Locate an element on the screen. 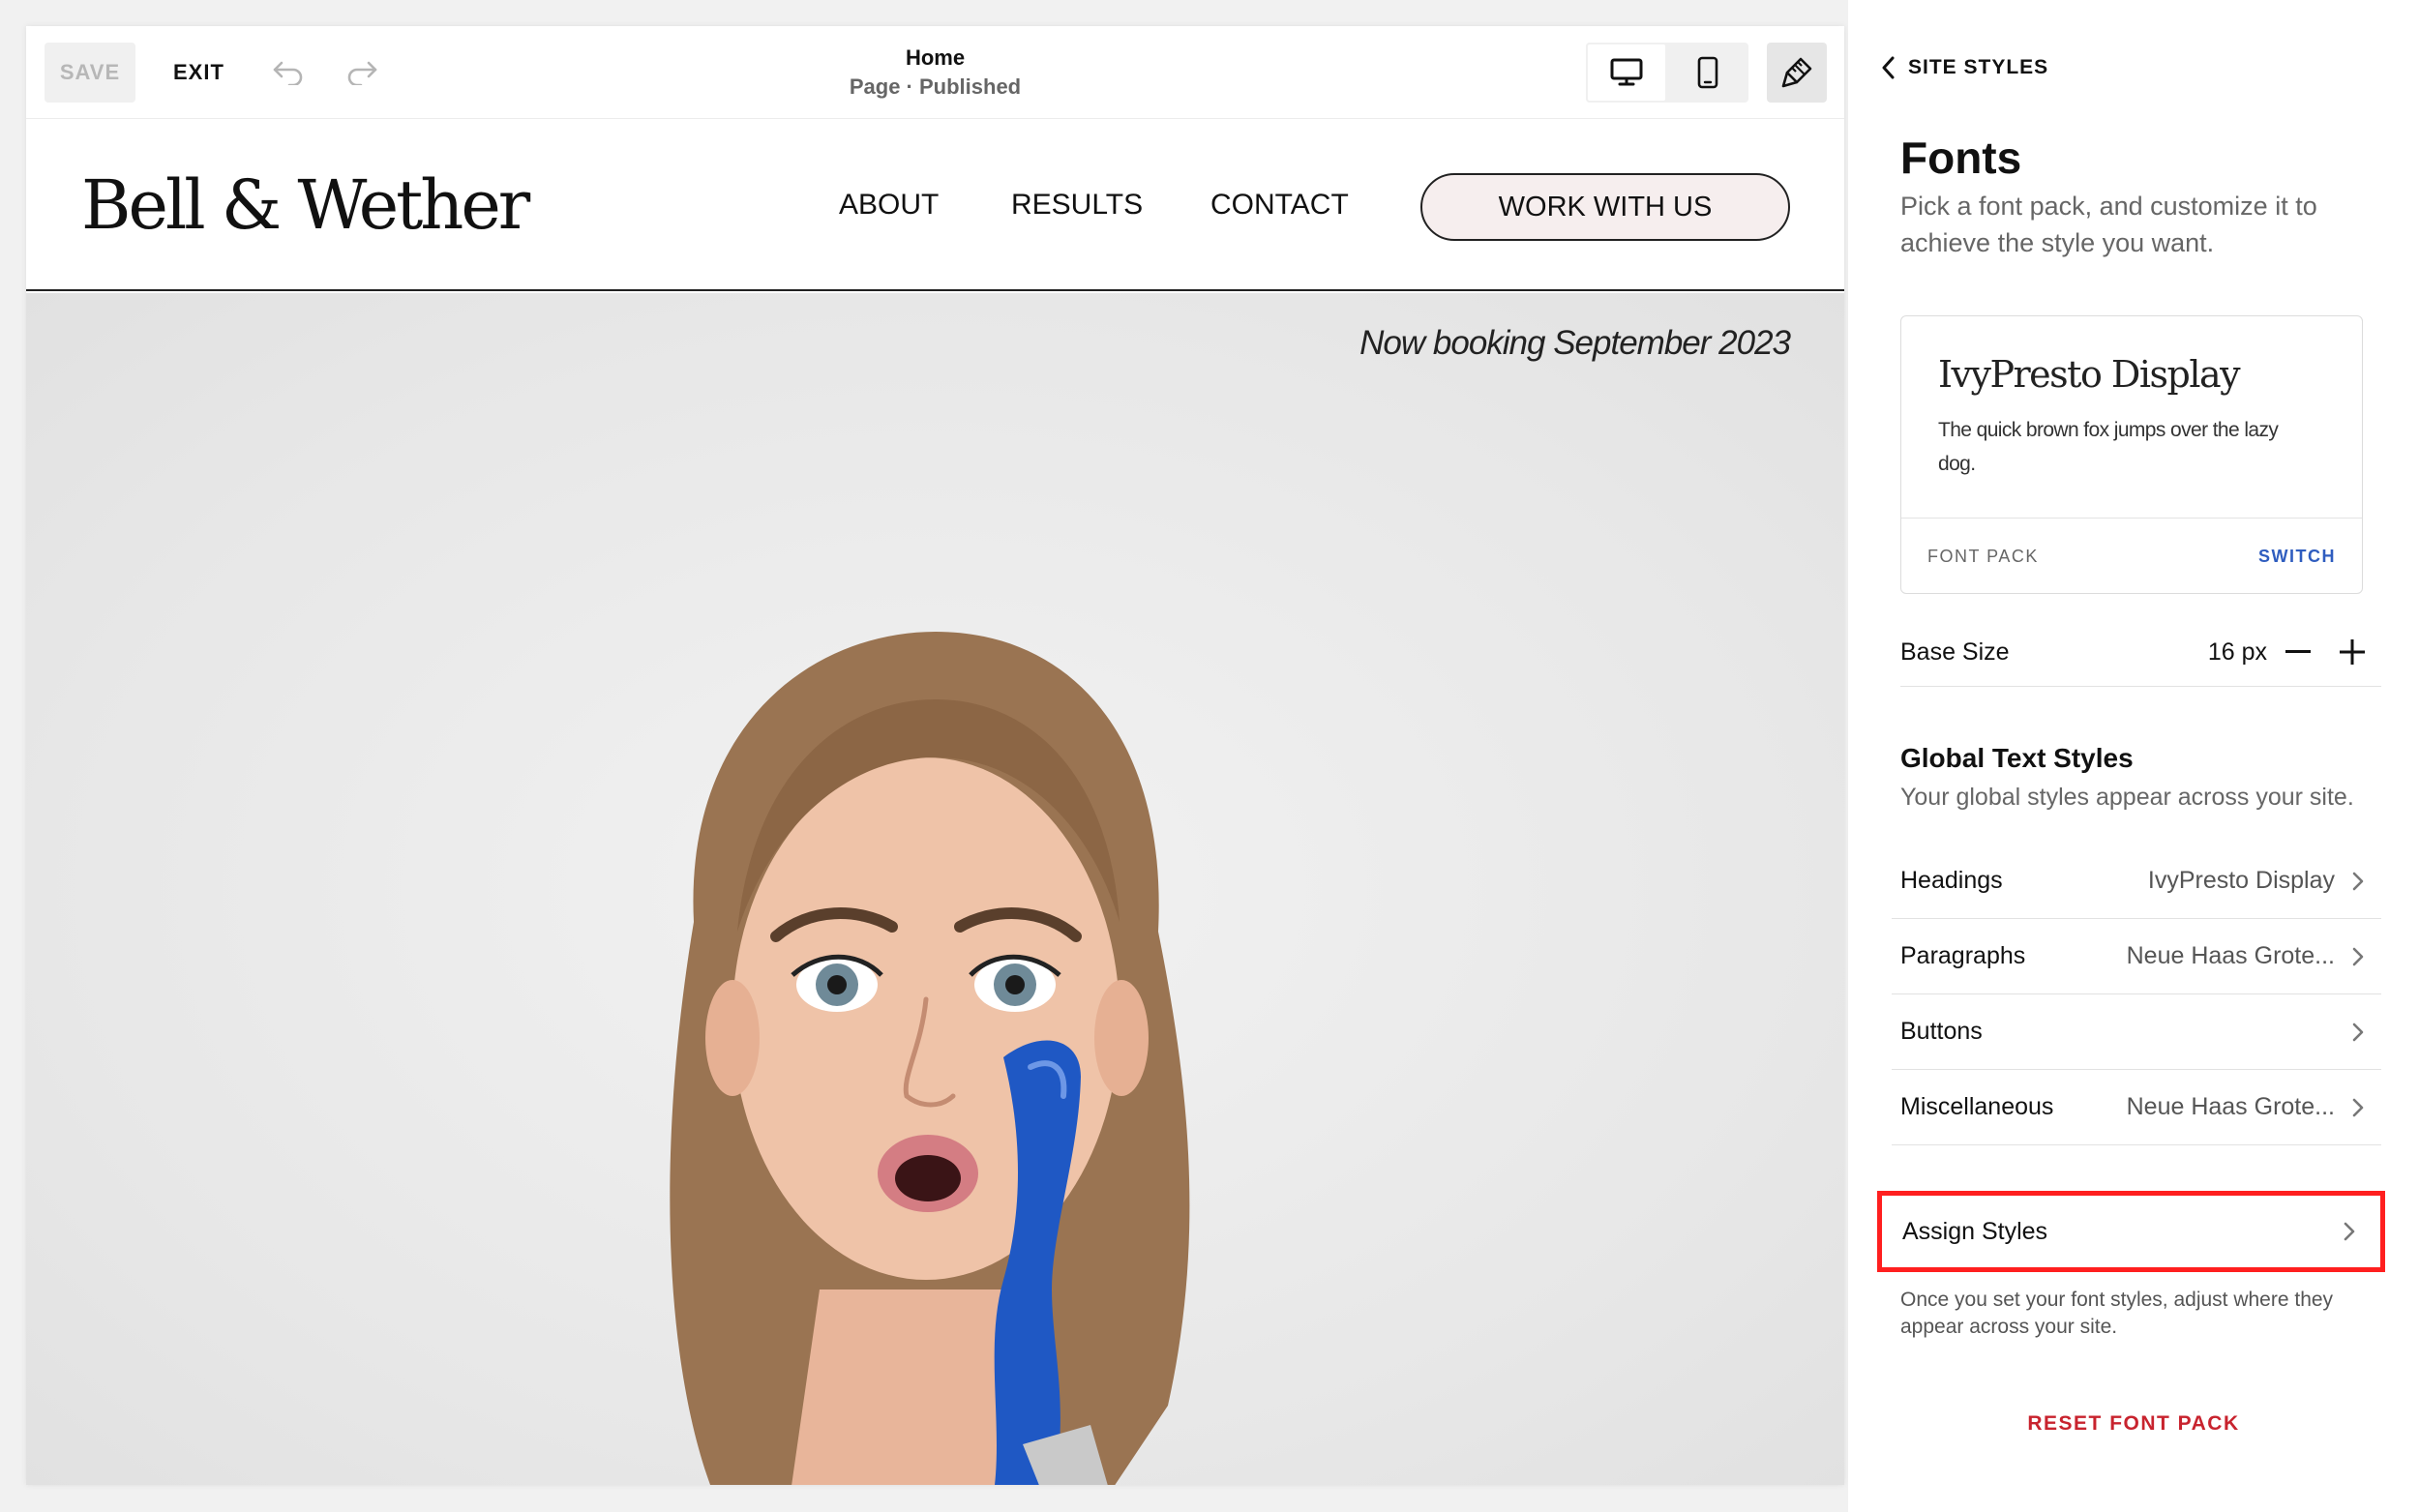  booking-text: Now booking September 2023 is located at coordinates (1575, 343).